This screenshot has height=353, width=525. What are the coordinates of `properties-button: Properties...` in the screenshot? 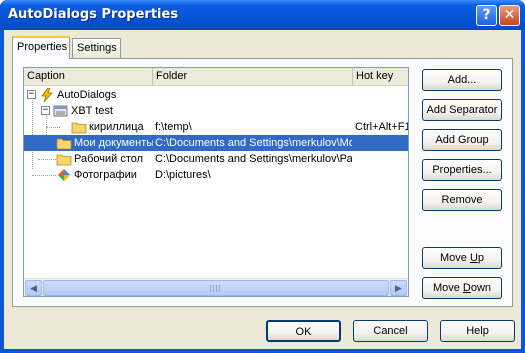 It's located at (462, 170).